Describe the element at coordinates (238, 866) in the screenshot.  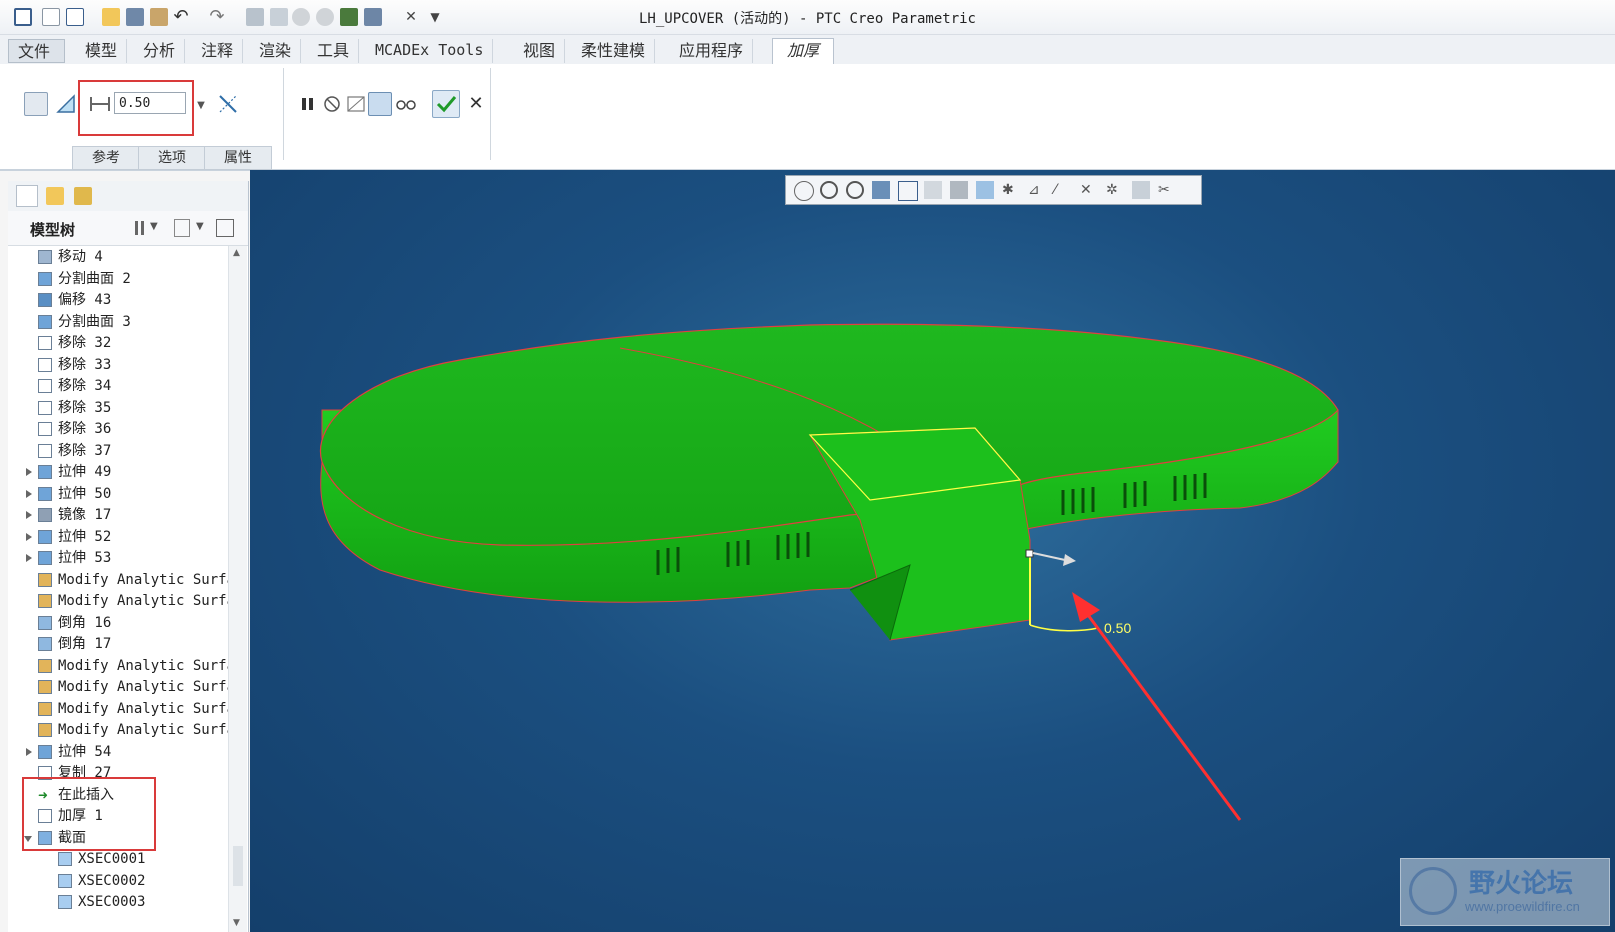
I see `scroll-thumb` at that location.